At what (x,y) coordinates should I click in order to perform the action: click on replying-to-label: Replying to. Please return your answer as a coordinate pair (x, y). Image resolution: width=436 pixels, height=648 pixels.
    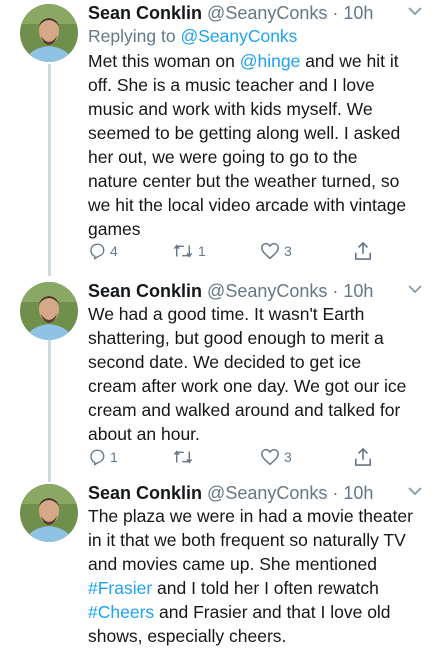
    Looking at the image, I should click on (132, 36).